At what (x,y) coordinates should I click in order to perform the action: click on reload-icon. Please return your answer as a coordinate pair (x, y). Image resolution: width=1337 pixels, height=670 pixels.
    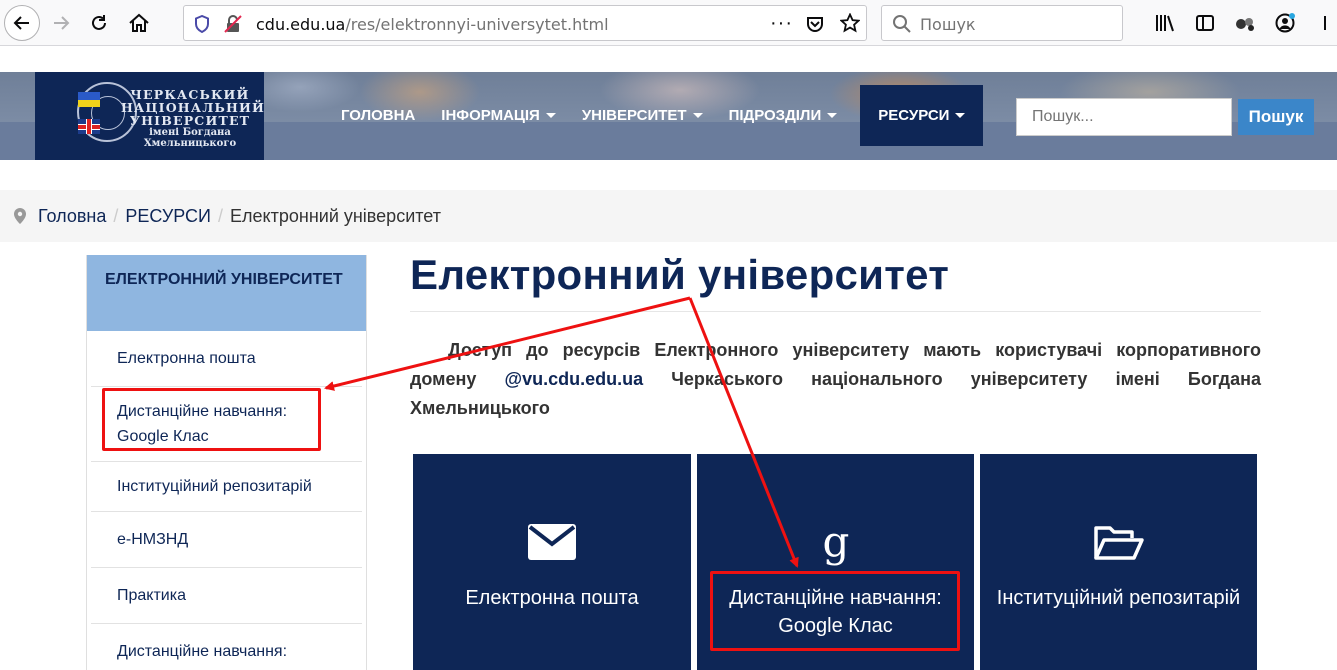
    Looking at the image, I should click on (99, 23).